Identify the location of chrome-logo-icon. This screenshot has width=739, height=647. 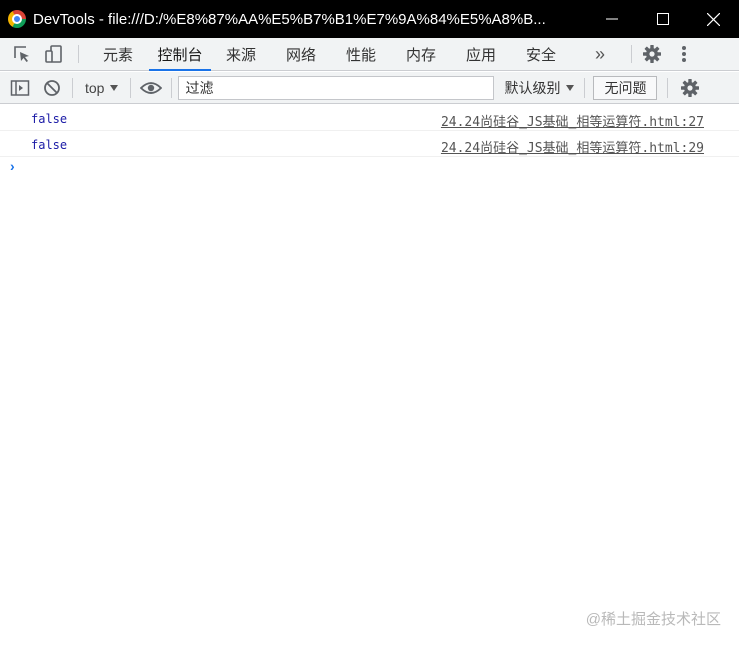
(17, 19).